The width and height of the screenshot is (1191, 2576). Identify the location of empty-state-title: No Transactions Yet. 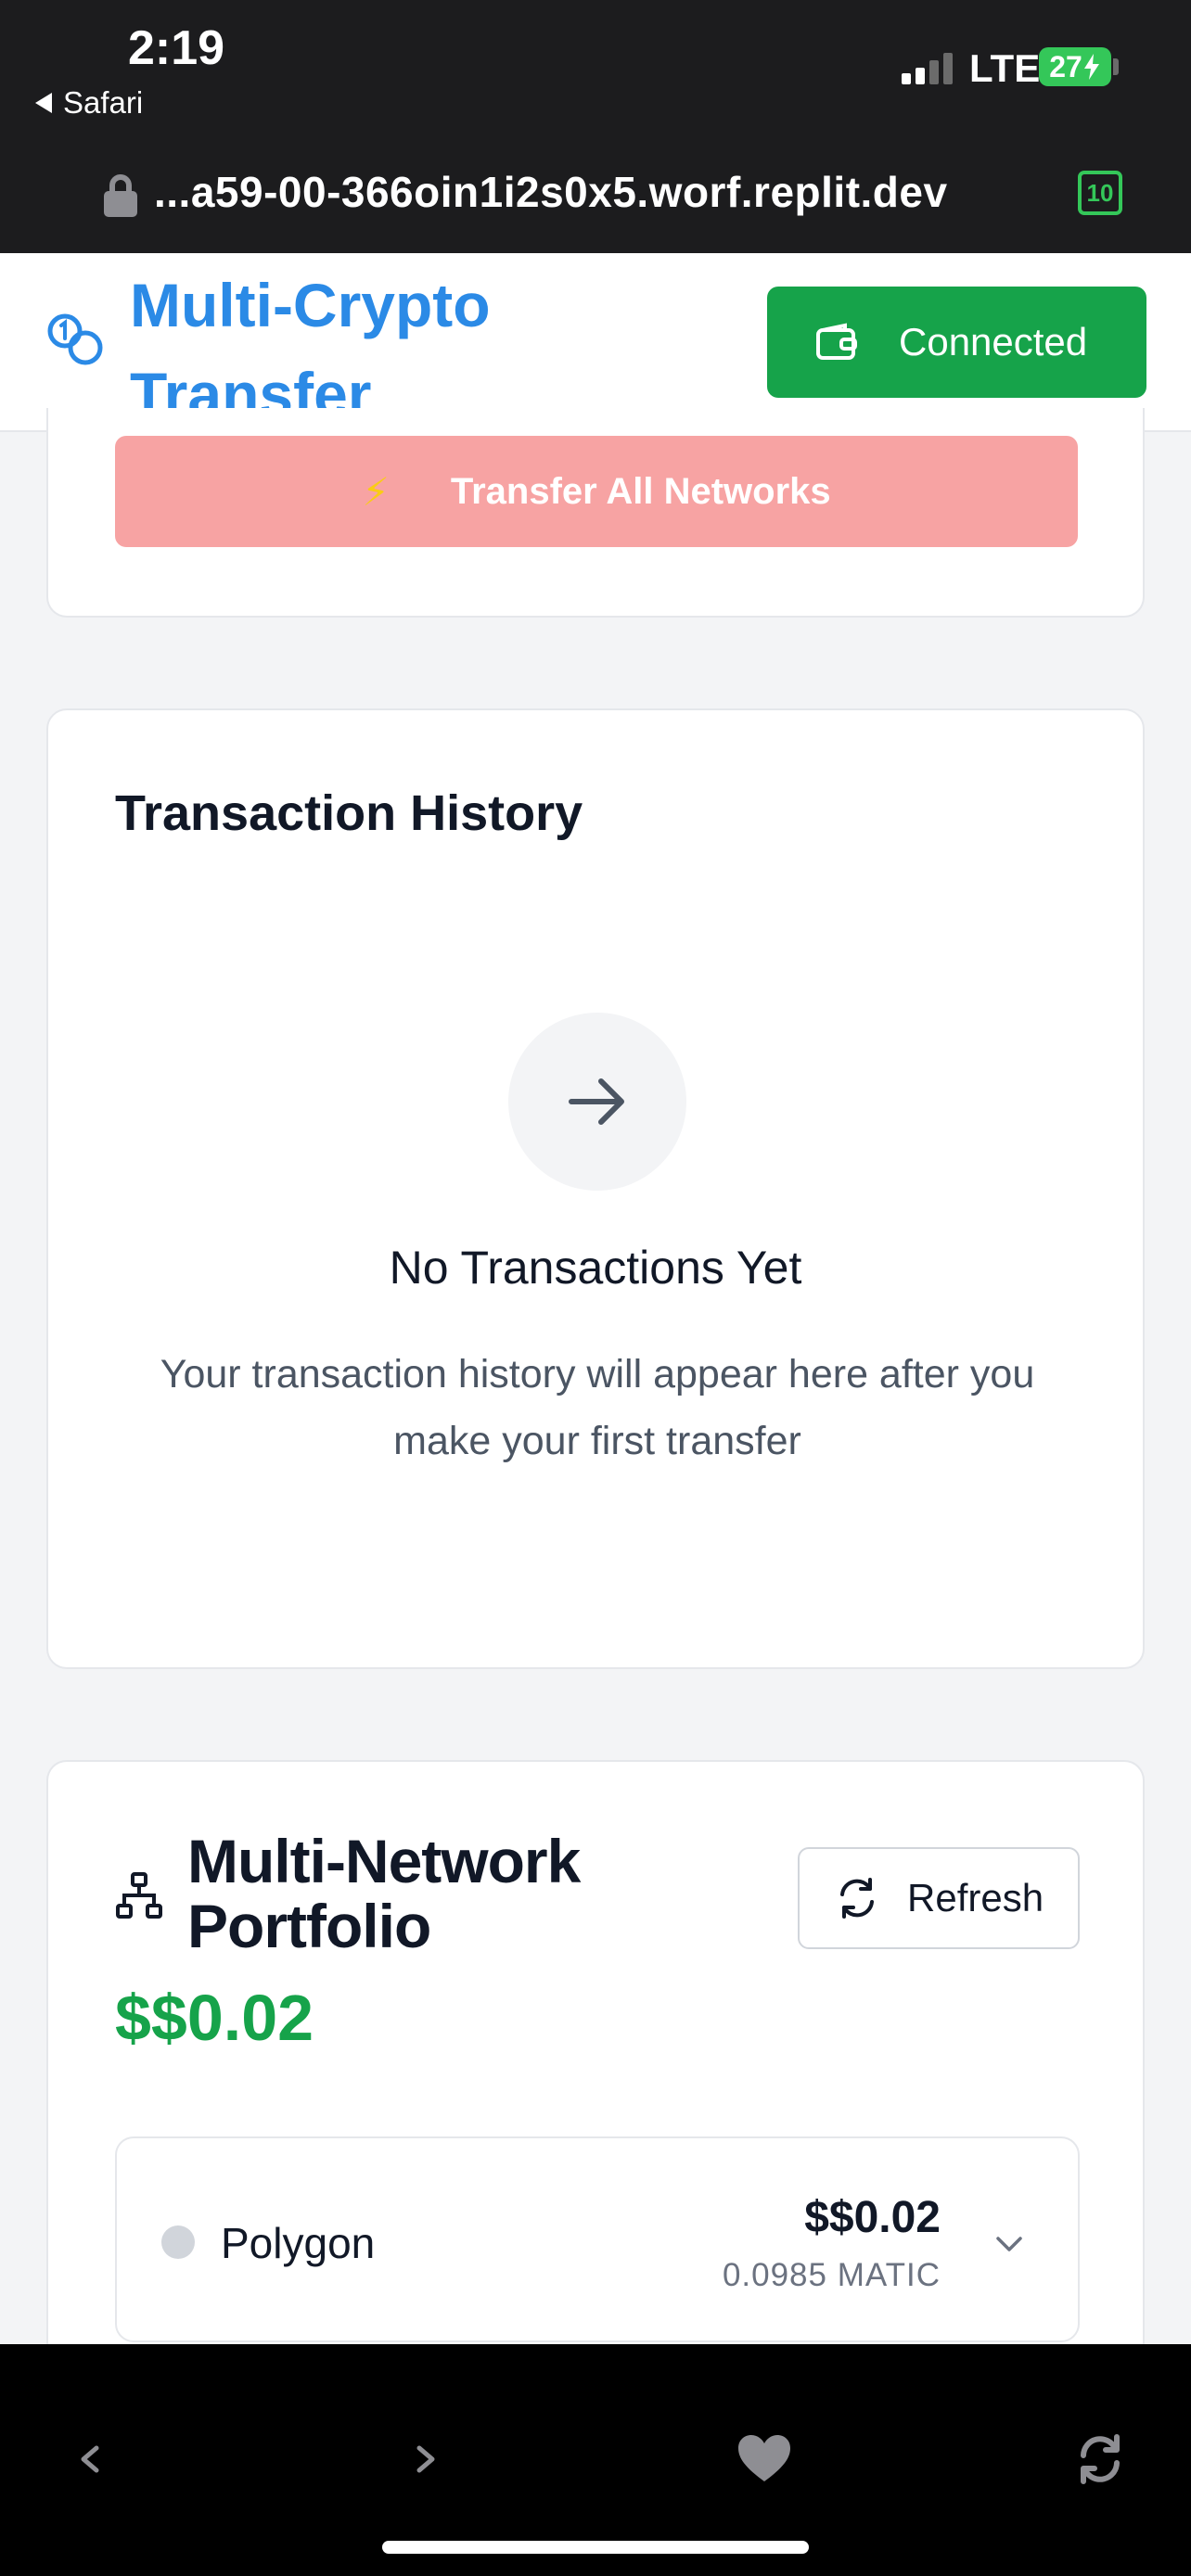
(595, 1268).